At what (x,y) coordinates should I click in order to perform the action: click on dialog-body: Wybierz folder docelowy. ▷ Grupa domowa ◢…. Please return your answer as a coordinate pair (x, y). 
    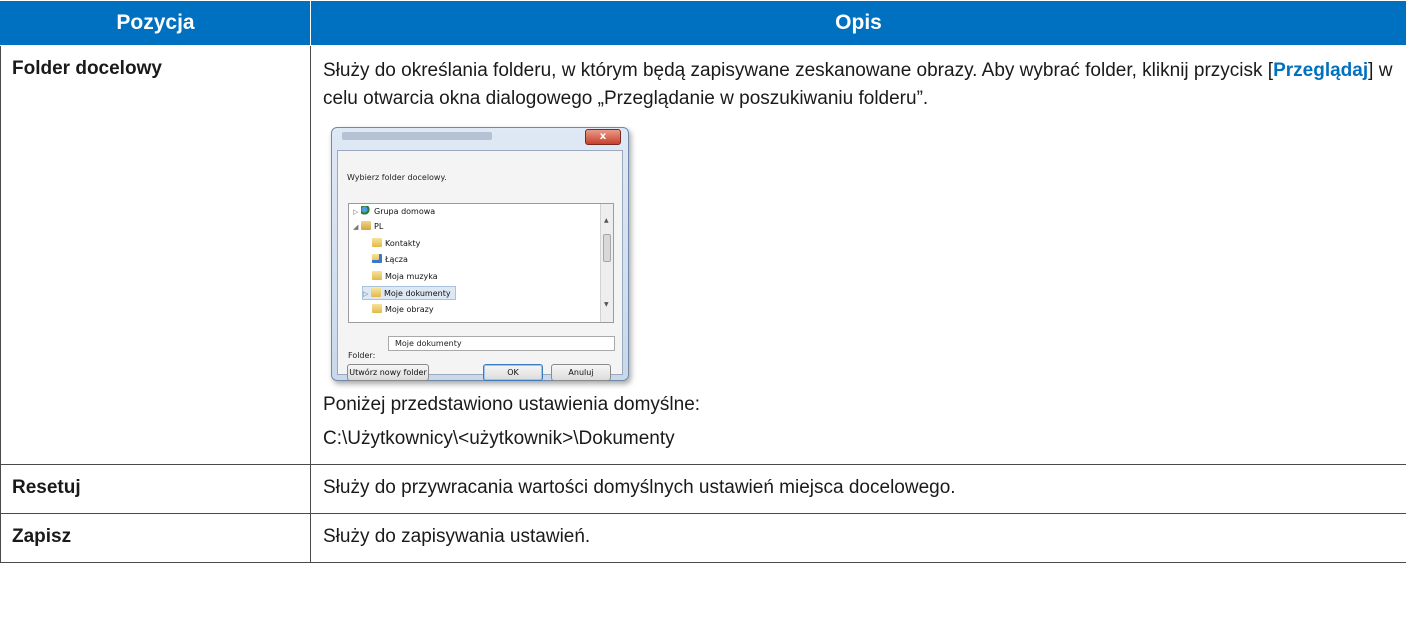
    Looking at the image, I should click on (480, 265).